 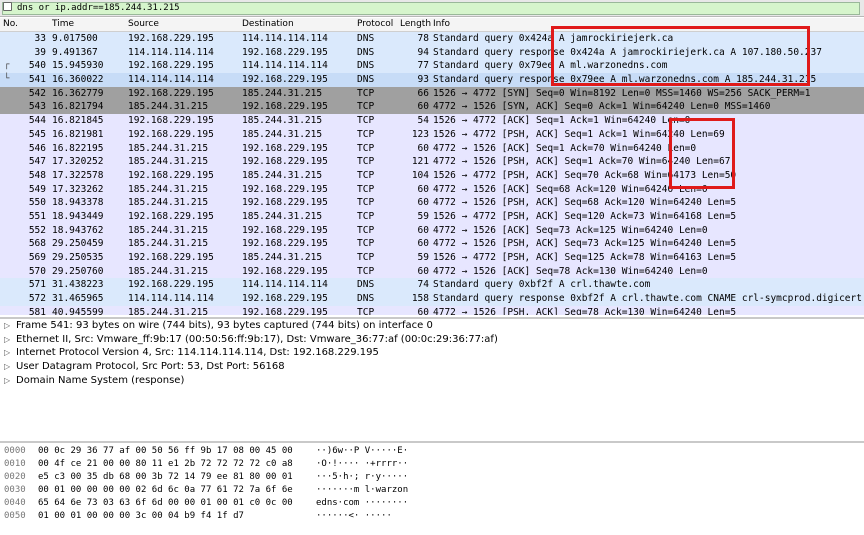 What do you see at coordinates (362, 464) in the screenshot?
I see `hex-ascii: ·O·!···· ·+rrrr··` at bounding box center [362, 464].